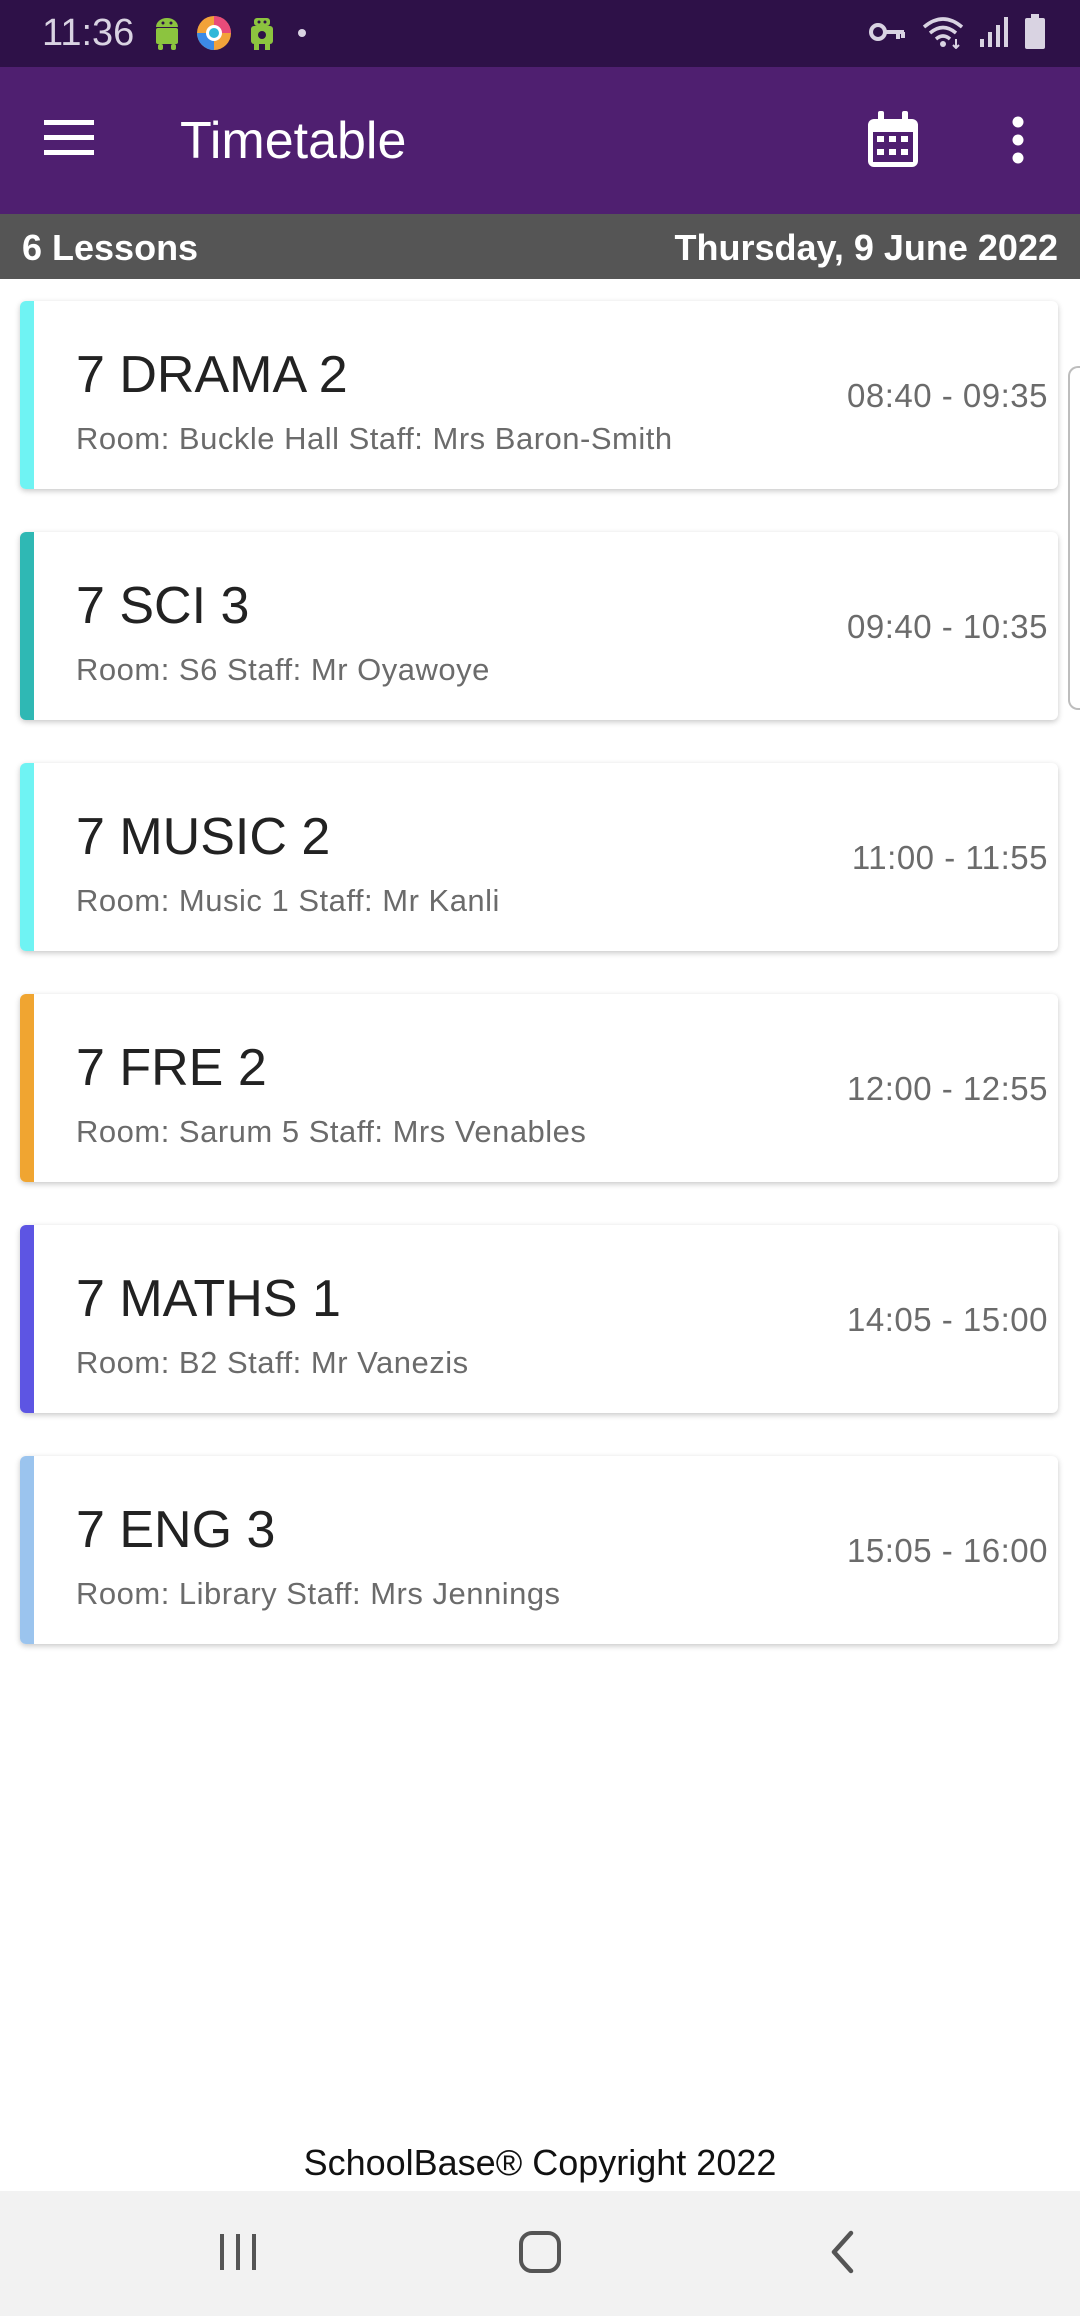 This screenshot has width=1080, height=2316. What do you see at coordinates (262, 35) in the screenshot?
I see `android-robot-icon` at bounding box center [262, 35].